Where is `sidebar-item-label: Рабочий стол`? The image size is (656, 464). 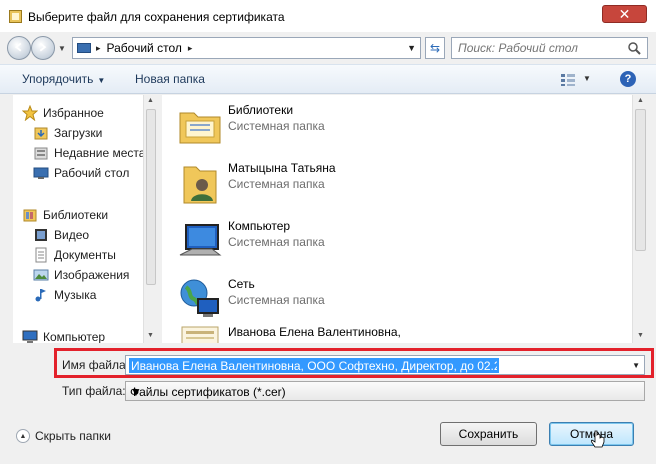 sidebar-item-label: Рабочий стол is located at coordinates (92, 173).